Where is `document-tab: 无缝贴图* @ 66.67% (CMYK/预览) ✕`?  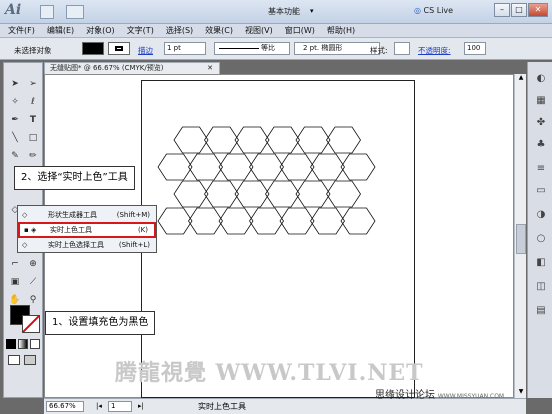
document-tab: 无缝贴图* @ 66.67% (CMYK/预览) ✕ is located at coordinates (132, 68).